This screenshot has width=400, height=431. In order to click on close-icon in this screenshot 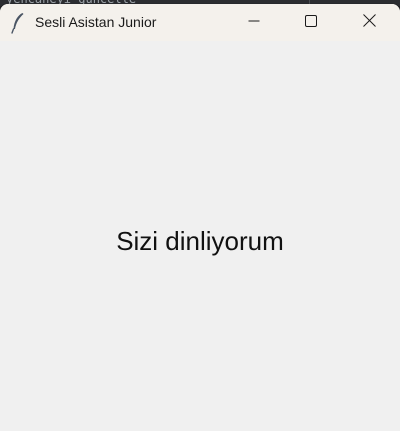, I will do `click(369, 22)`.